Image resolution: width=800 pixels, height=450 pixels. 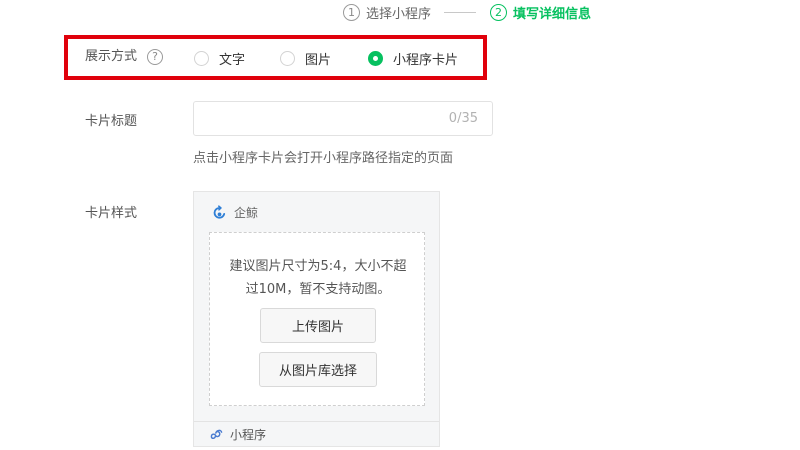 What do you see at coordinates (314, 118) in the screenshot?
I see `card-title-input` at bounding box center [314, 118].